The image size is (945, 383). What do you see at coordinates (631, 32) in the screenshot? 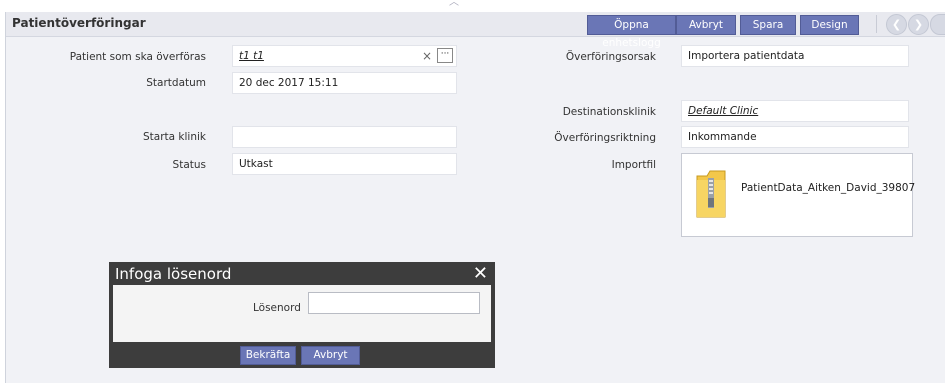
I see `open-unit-log-button: Öppna enhetslogg` at bounding box center [631, 32].